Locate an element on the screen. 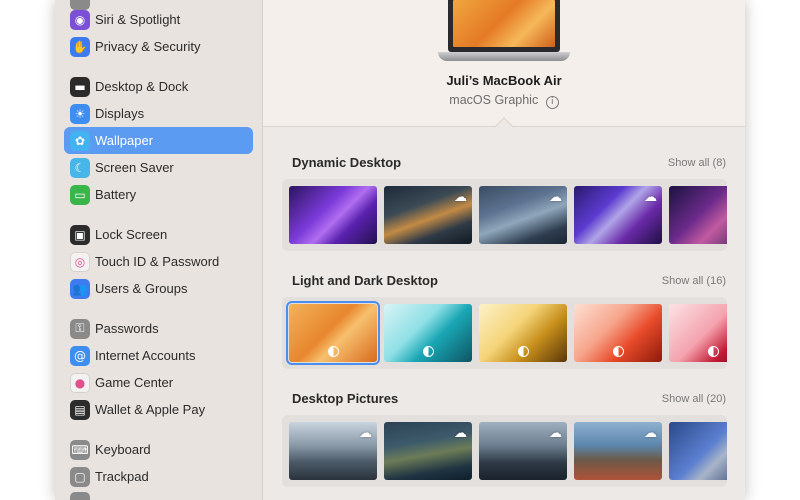 The image size is (800, 500). wallpaper-strip: ☁ ☁ ☁ ☁ is located at coordinates (504, 451).